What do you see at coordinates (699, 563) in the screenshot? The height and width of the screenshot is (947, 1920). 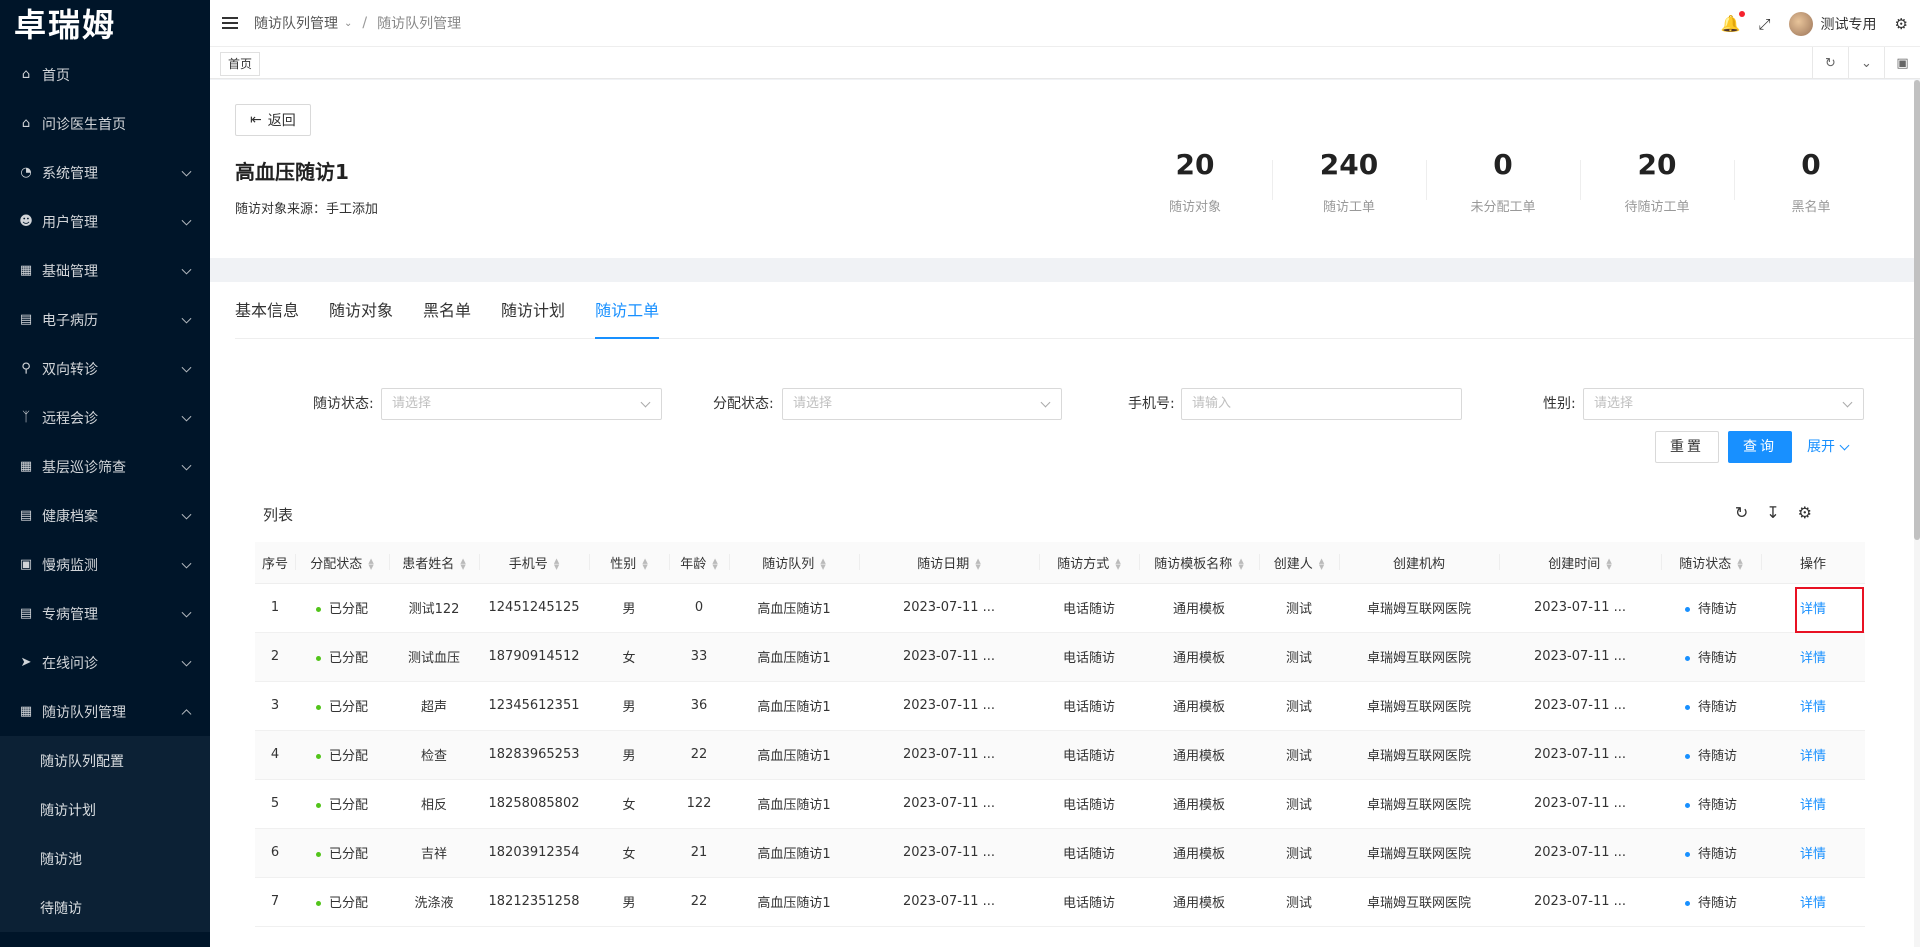 I see `column-header: 年龄 ▲ ▼` at bounding box center [699, 563].